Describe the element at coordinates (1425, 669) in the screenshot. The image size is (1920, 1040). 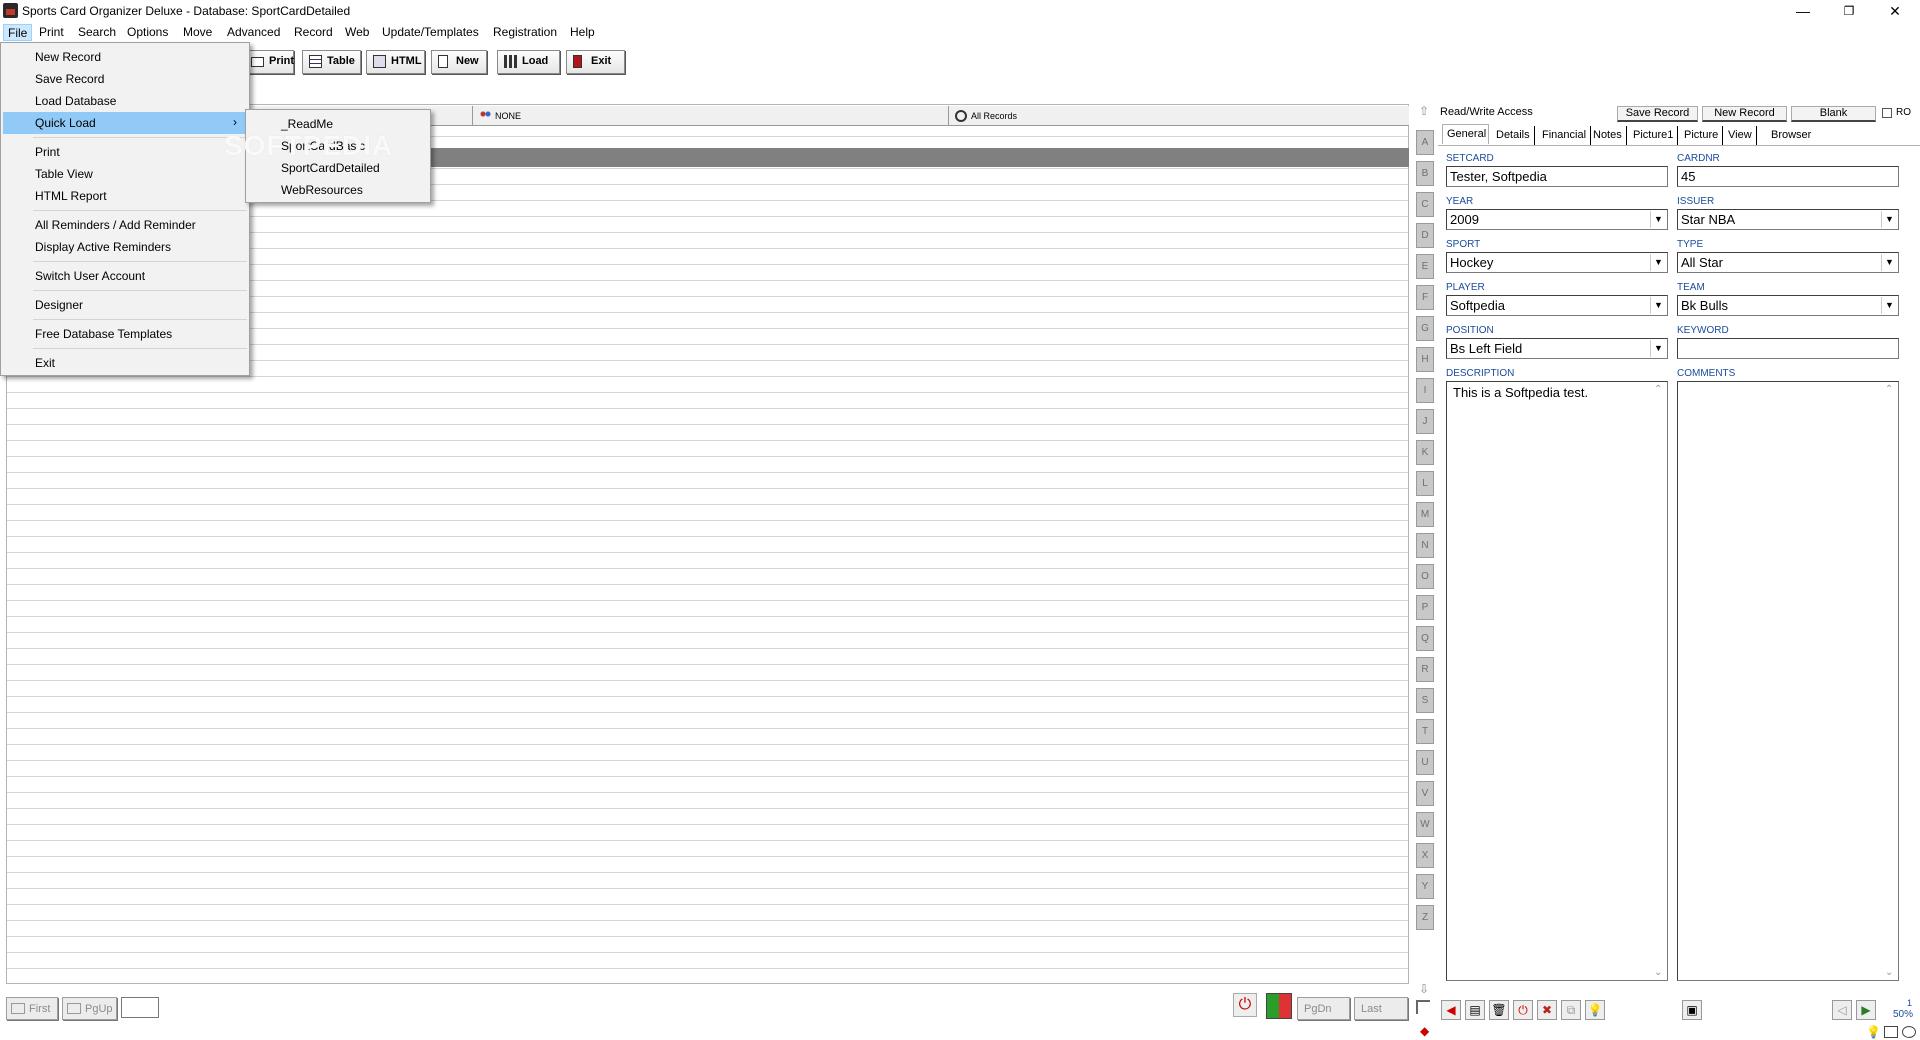
I see `alpha-button-r: R` at that location.